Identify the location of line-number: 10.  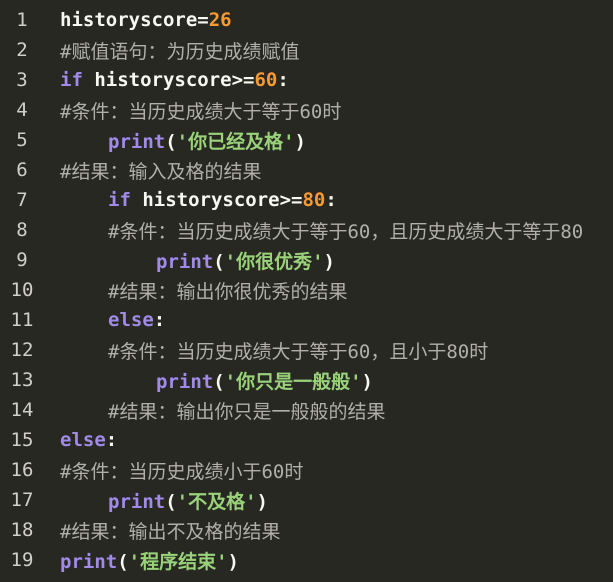
(22, 290).